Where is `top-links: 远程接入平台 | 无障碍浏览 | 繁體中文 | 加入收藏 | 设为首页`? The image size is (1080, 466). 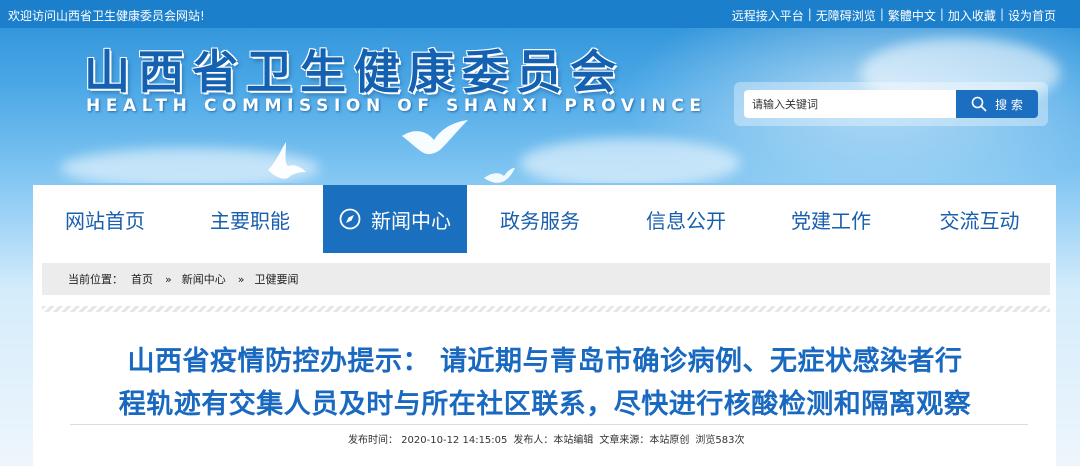
top-links: 远程接入平台 | 无障碍浏览 | 繁體中文 | 加入收藏 | 设为首页 is located at coordinates (894, 15).